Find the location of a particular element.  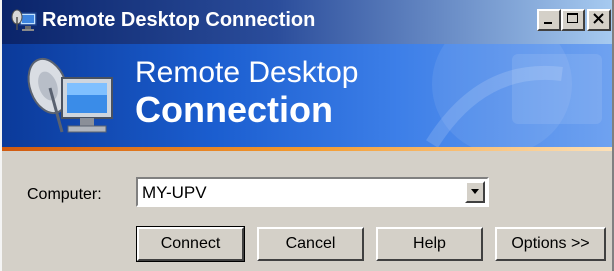

help-button: Help is located at coordinates (429, 244).